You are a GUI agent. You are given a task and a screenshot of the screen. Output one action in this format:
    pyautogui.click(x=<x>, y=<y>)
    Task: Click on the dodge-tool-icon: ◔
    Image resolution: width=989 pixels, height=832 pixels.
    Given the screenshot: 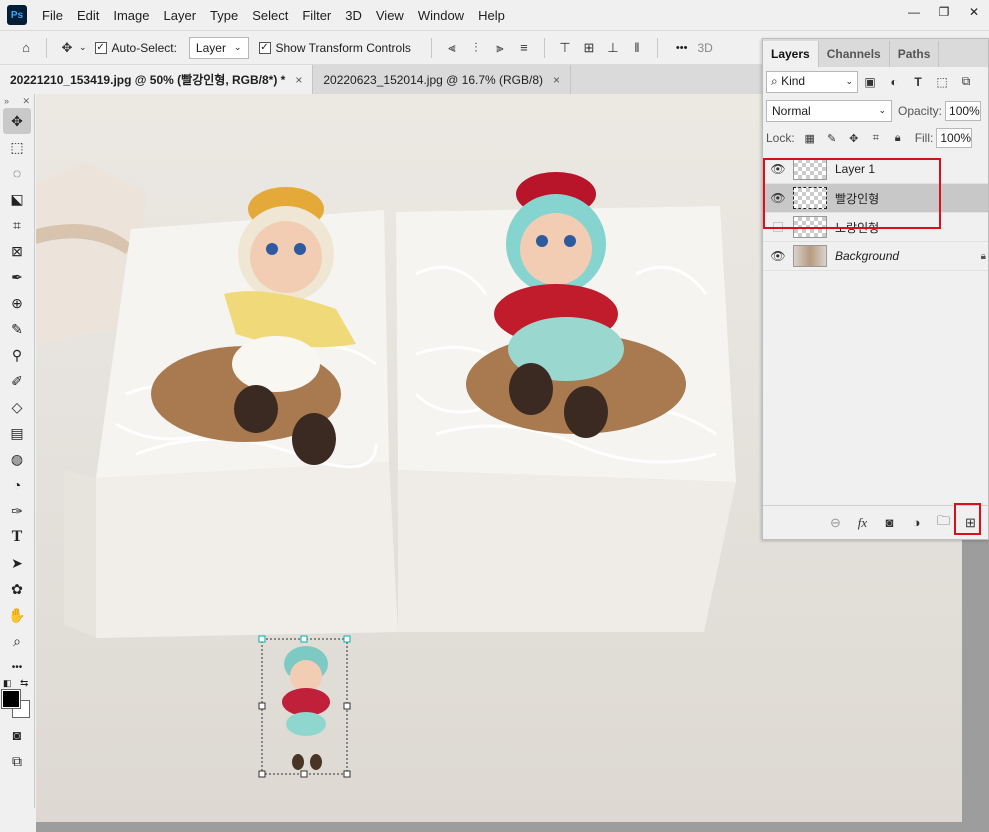 What is the action you would take?
    pyautogui.click(x=17, y=485)
    